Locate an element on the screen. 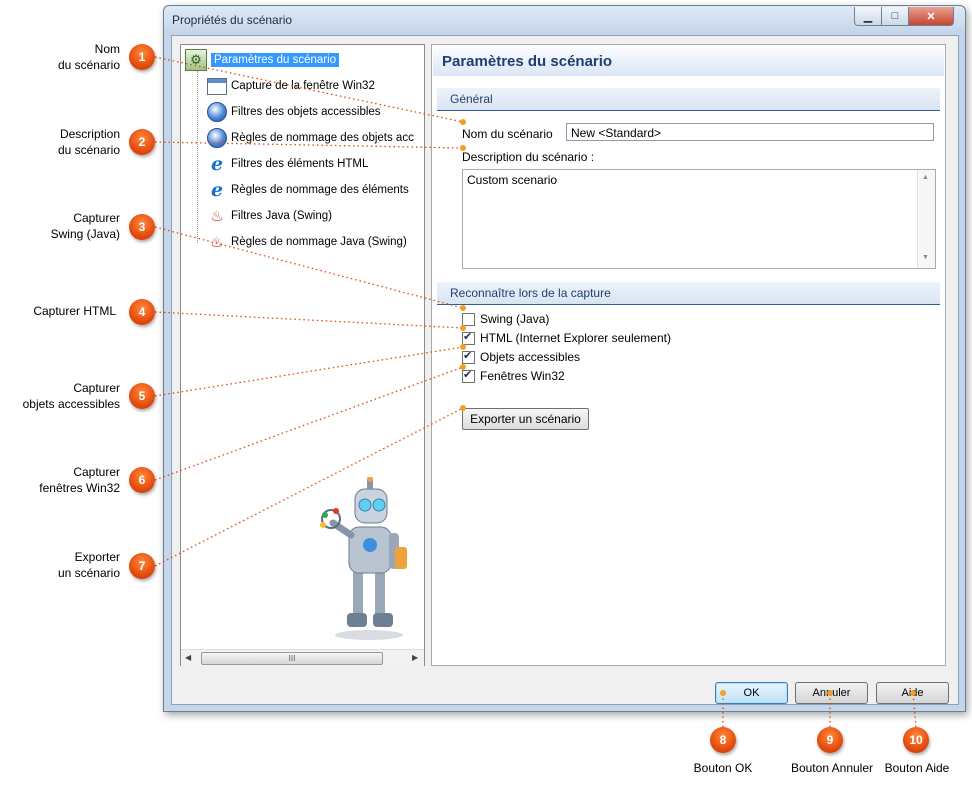 The height and width of the screenshot is (791, 972). callout-label-3: Capturer Swing (Java) is located at coordinates (85, 226).